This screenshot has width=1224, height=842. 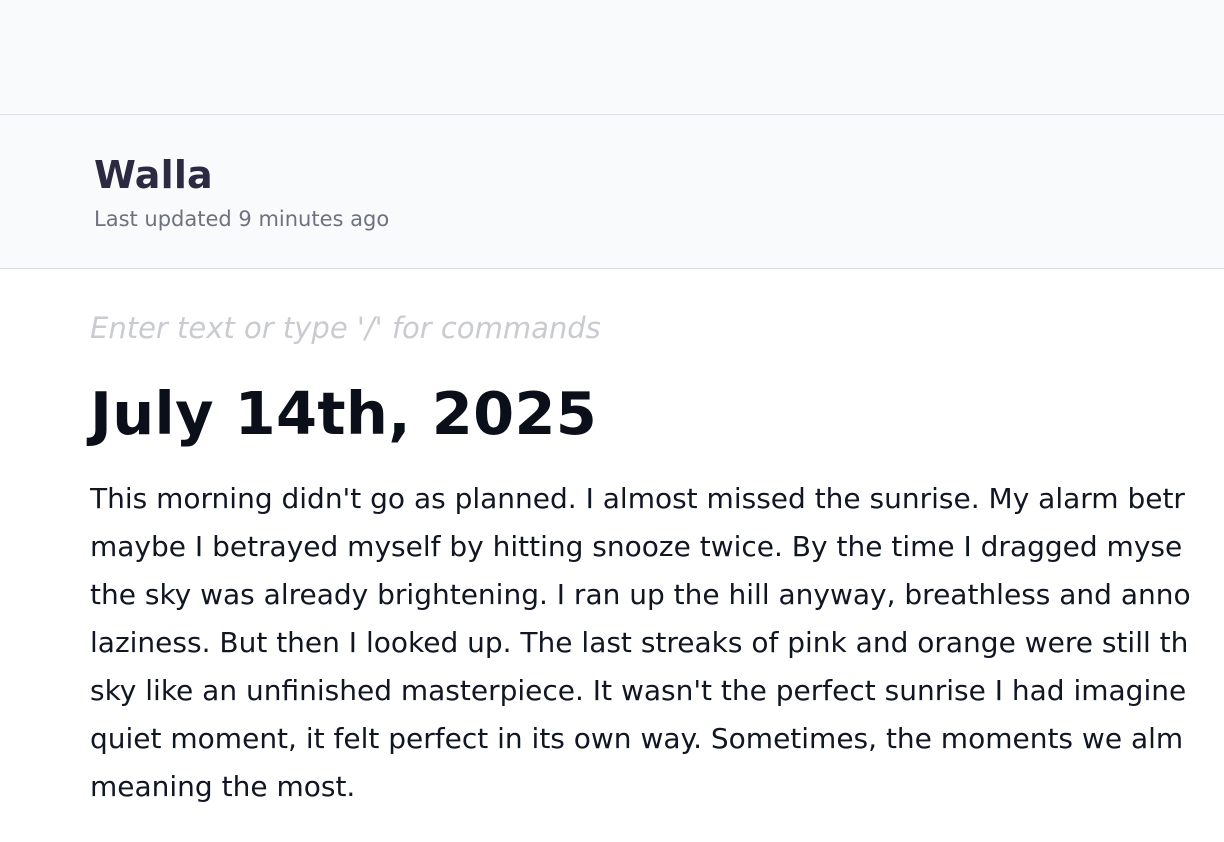 I want to click on editor-placeholder: Enter text or type '/' for commands, so click(x=345, y=328).